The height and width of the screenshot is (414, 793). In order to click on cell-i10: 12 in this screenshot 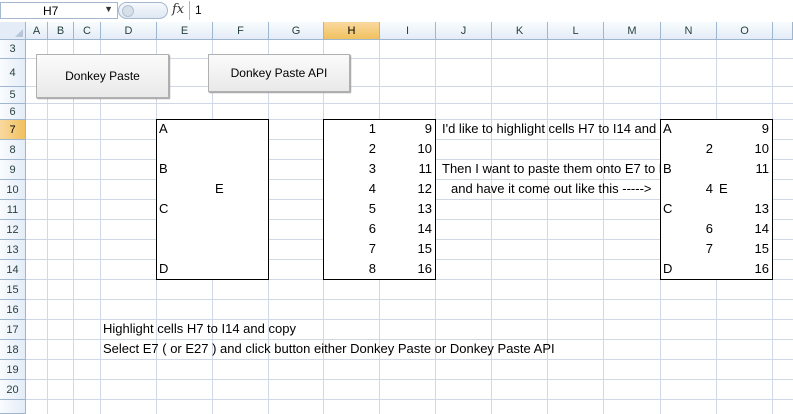, I will do `click(406, 189)`.